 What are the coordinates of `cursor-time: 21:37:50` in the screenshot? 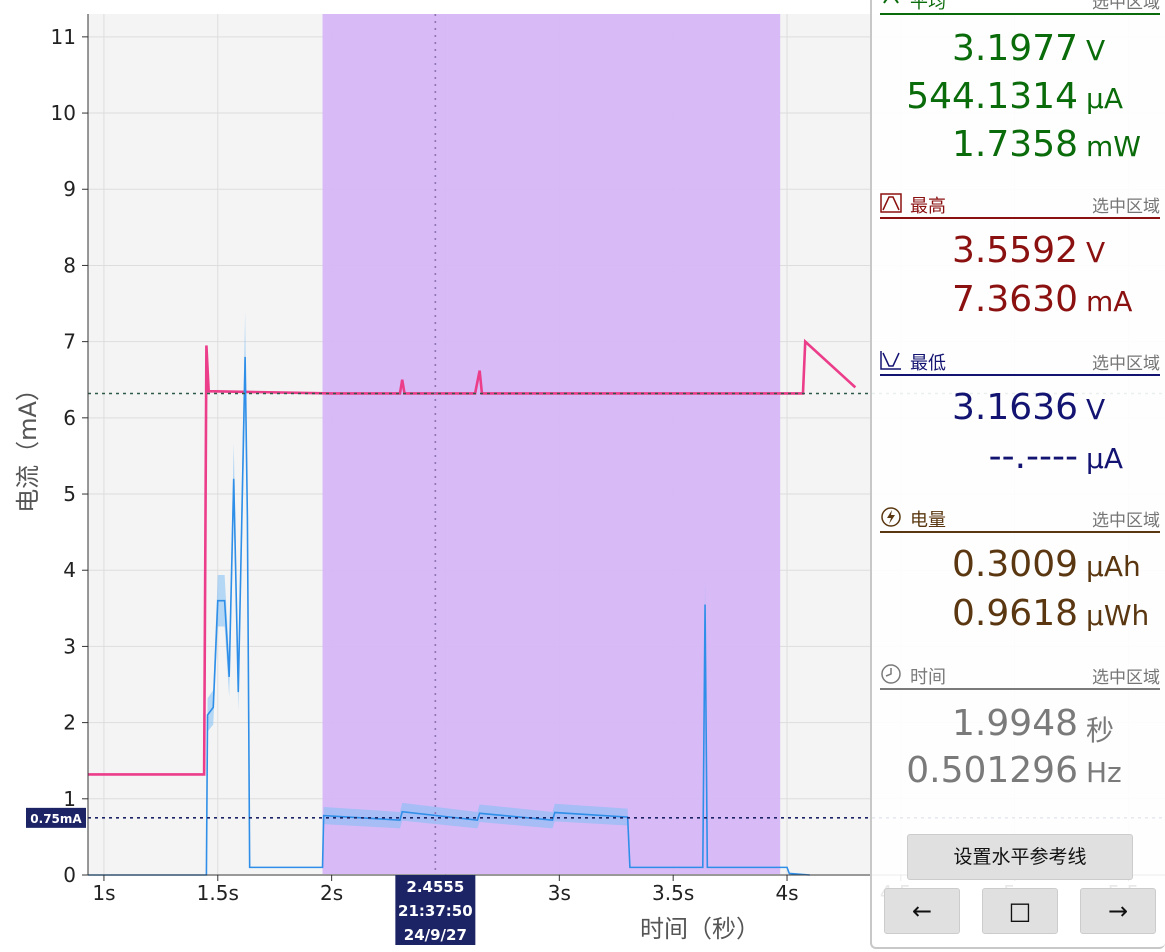 It's located at (435, 911).